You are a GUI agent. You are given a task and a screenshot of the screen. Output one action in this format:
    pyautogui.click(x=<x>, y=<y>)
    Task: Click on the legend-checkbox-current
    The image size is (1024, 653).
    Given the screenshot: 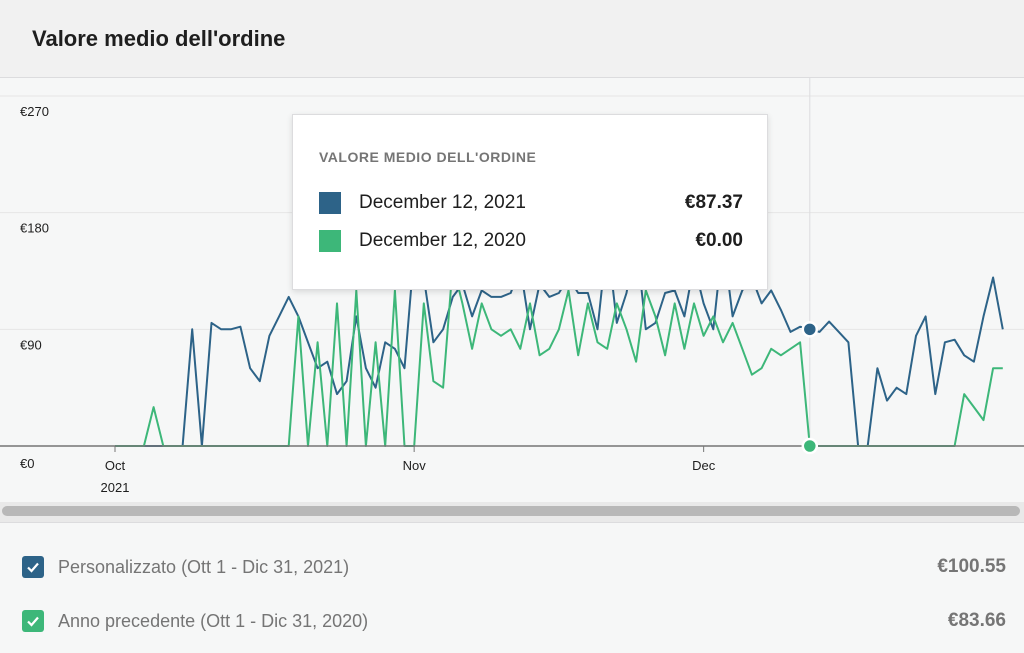 What is the action you would take?
    pyautogui.click(x=33, y=567)
    